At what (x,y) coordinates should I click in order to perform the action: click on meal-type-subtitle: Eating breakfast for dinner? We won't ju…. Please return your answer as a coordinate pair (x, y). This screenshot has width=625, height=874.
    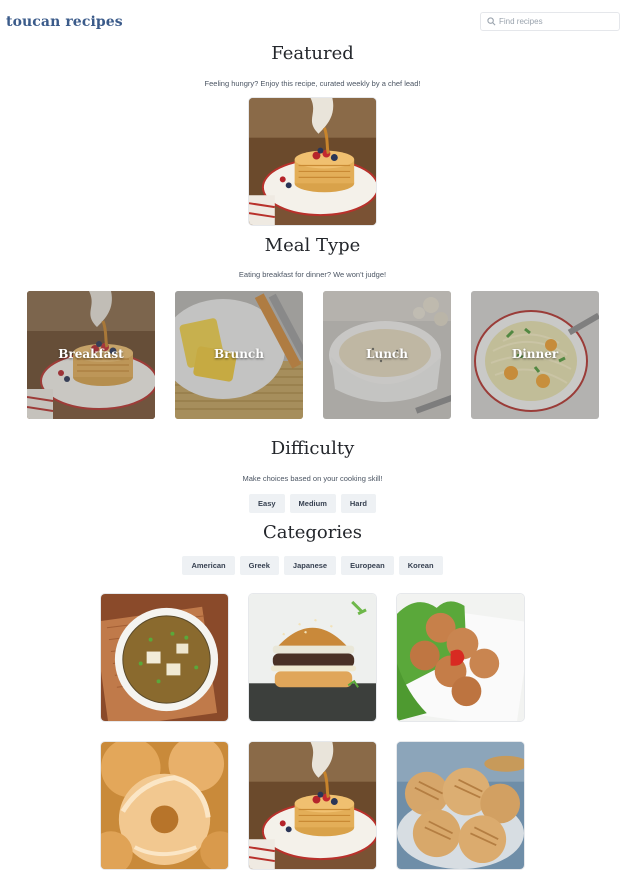
    Looking at the image, I should click on (312, 274).